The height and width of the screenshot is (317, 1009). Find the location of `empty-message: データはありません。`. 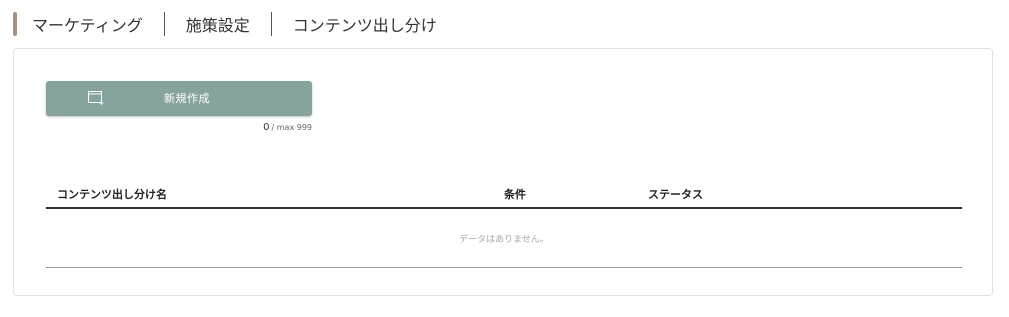

empty-message: データはありません。 is located at coordinates (504, 240).